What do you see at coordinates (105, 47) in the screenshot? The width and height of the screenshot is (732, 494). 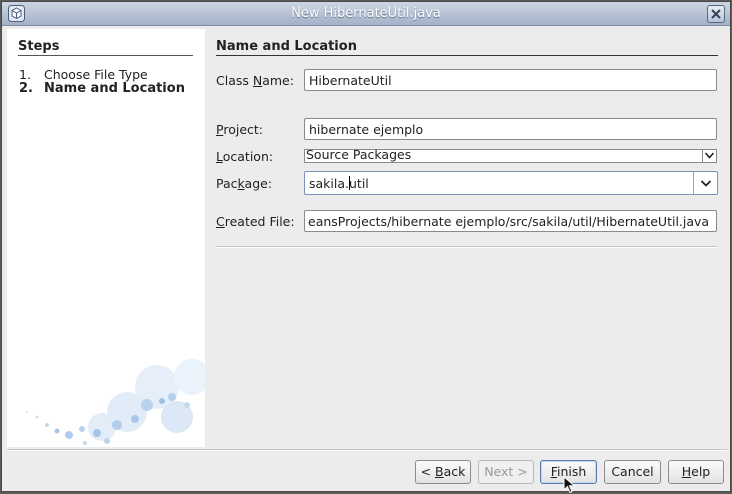 I see `steps-heading: Steps` at bounding box center [105, 47].